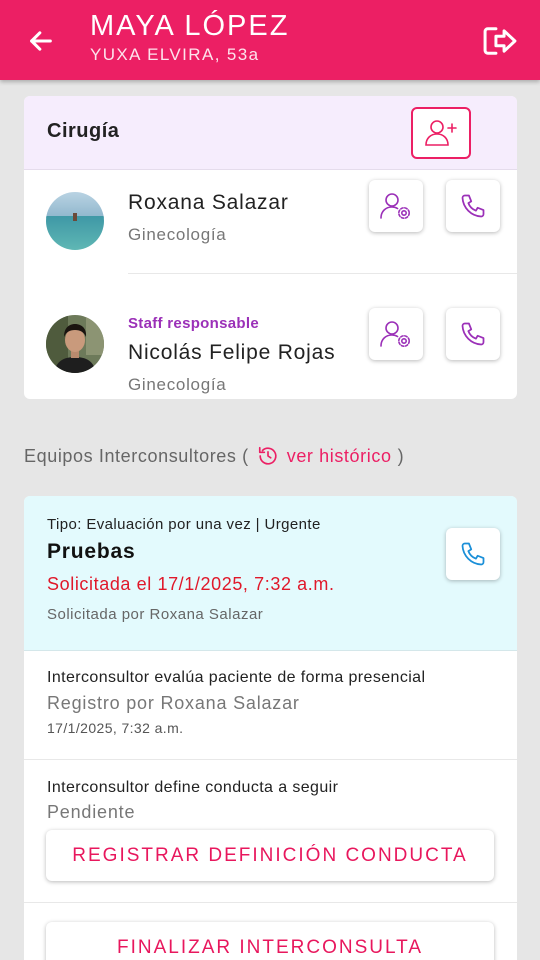 The height and width of the screenshot is (960, 540). Describe the element at coordinates (270, 855) in the screenshot. I see `register-definition-button: REGISTRAR DEFINICIÓN CONDUCTA` at that location.